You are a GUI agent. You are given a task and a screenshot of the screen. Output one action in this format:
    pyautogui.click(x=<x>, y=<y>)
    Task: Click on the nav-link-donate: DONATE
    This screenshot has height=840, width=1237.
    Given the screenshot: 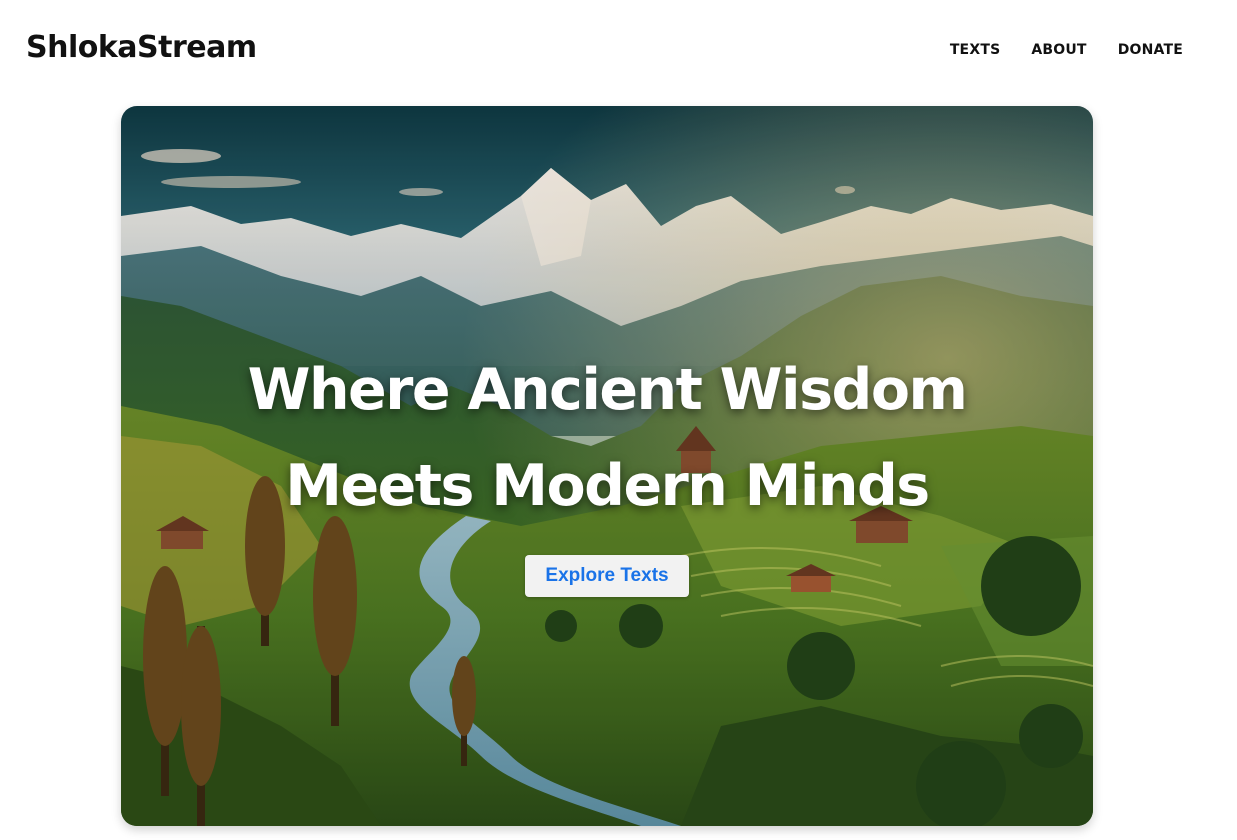 What is the action you would take?
    pyautogui.click(x=1150, y=50)
    